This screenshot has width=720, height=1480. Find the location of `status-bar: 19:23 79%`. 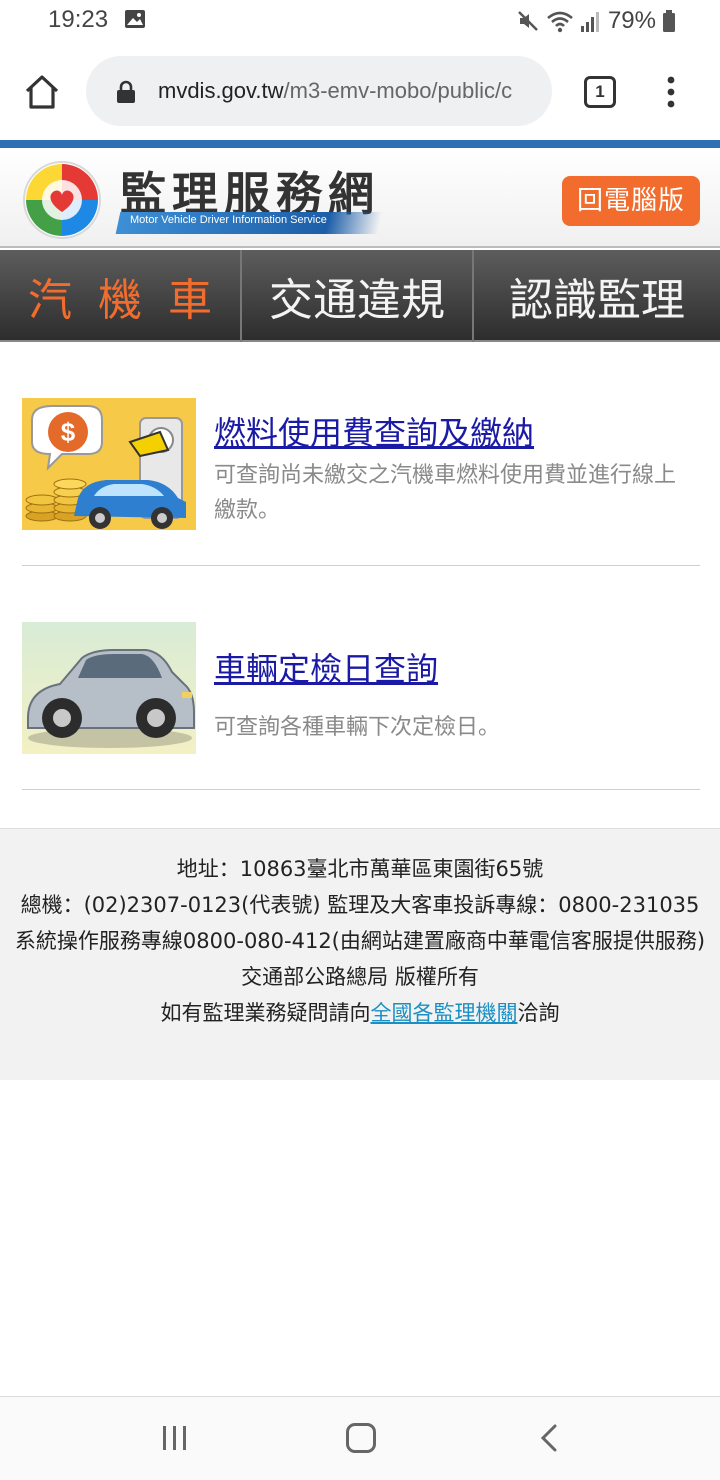

status-bar: 19:23 79% is located at coordinates (360, 21).